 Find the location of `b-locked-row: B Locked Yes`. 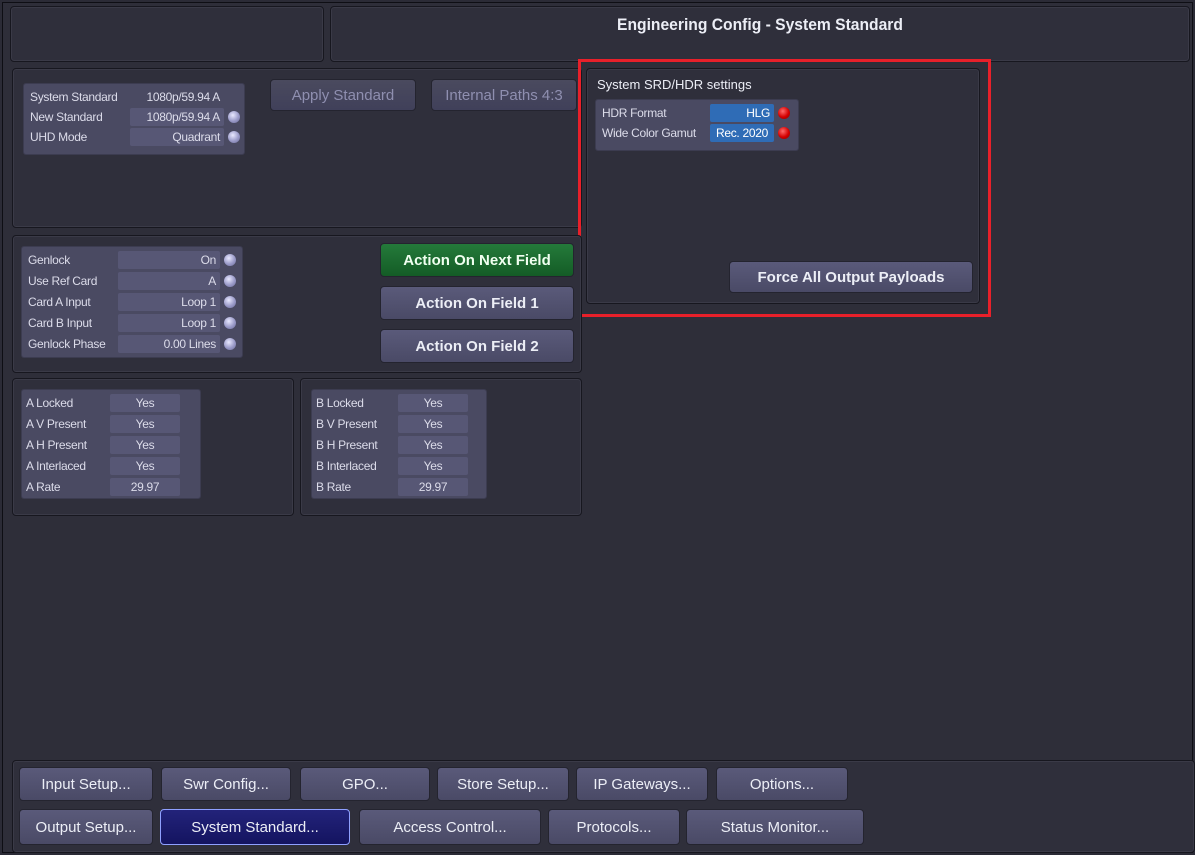

b-locked-row: B Locked Yes is located at coordinates (399, 403).